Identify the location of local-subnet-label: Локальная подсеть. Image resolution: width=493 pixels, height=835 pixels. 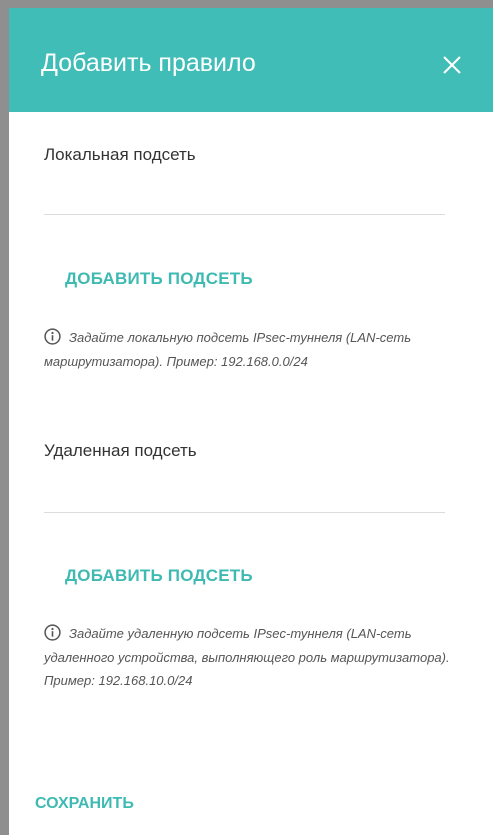
(120, 154).